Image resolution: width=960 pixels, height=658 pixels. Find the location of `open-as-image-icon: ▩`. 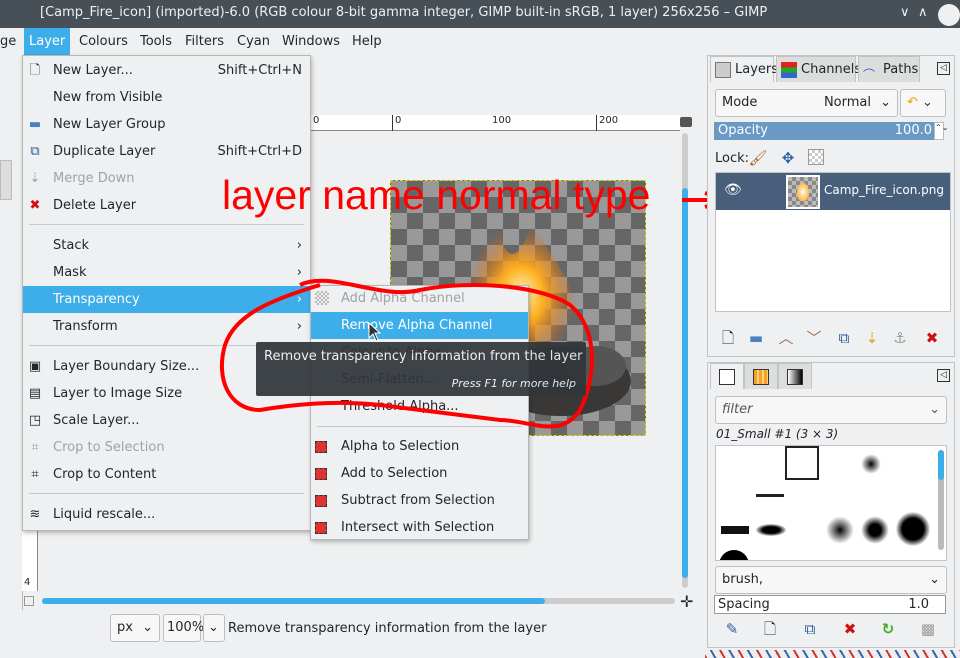

open-as-image-icon: ▩ is located at coordinates (928, 629).